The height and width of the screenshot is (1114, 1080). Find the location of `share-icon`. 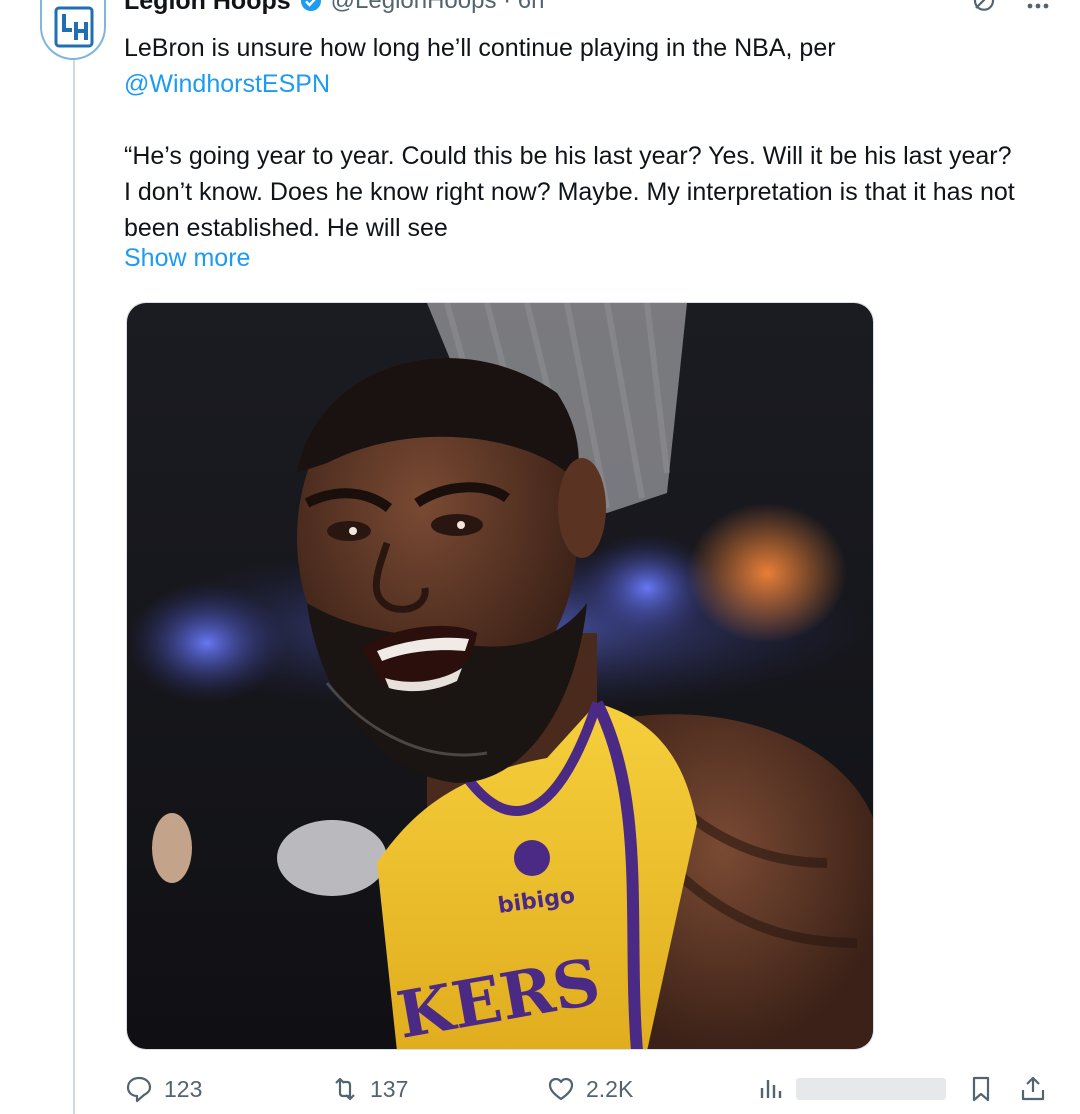

share-icon is located at coordinates (1033, 1088).